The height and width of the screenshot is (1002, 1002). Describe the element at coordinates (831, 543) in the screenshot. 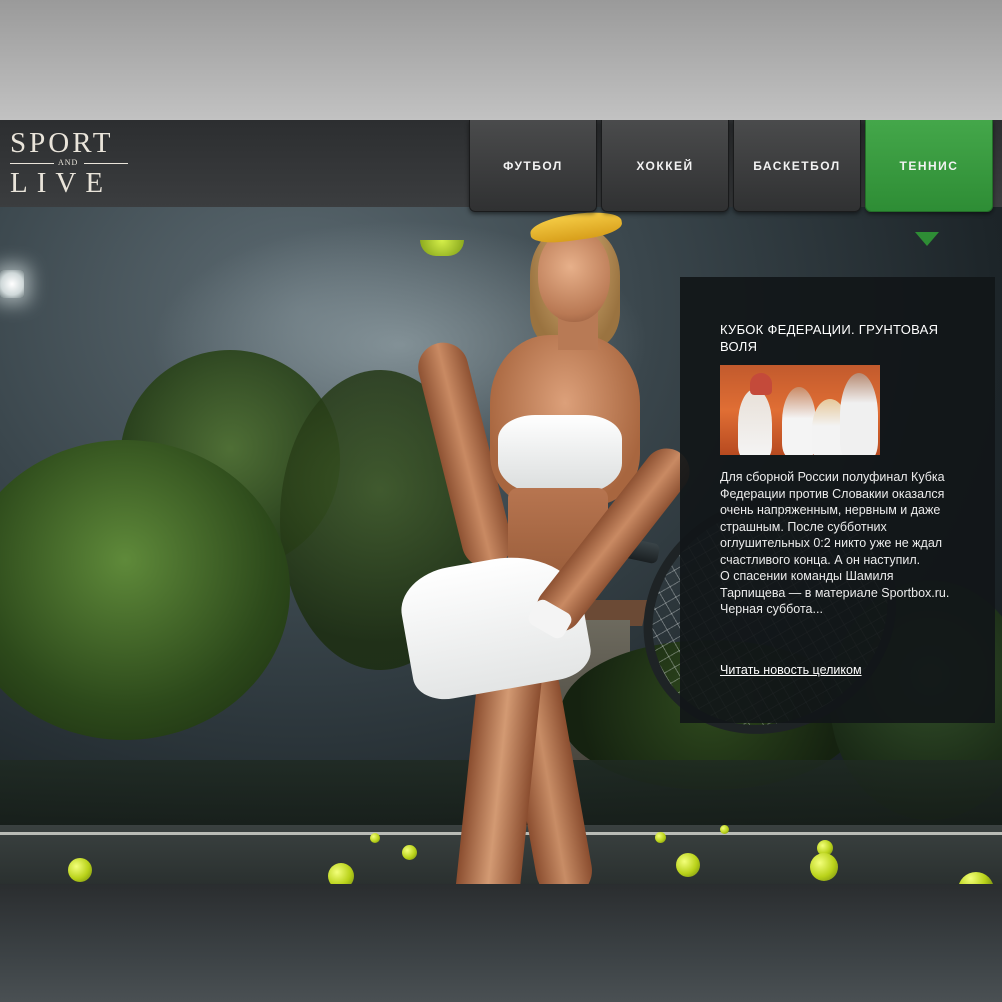

I see `news-line: оглушительных 0:2 никто уже не ждал` at that location.